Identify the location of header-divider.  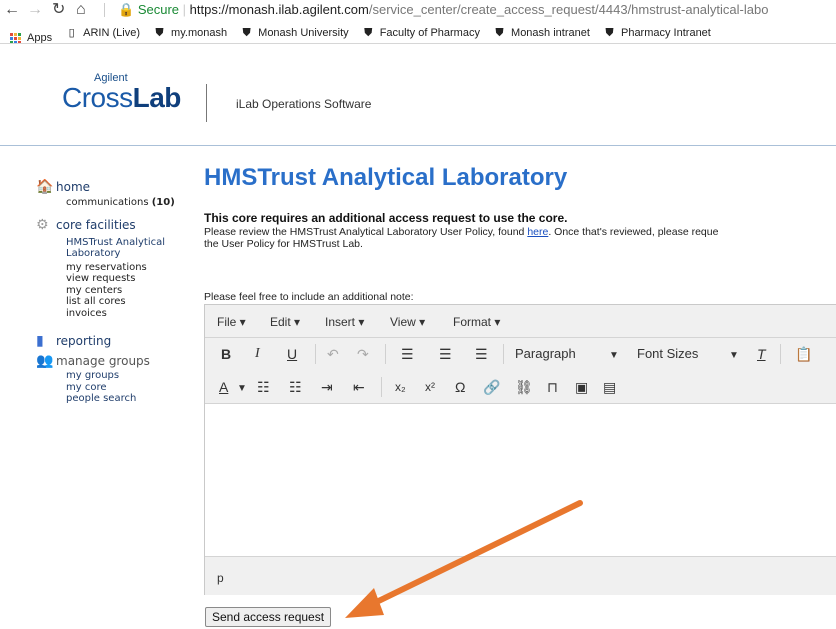
(206, 103).